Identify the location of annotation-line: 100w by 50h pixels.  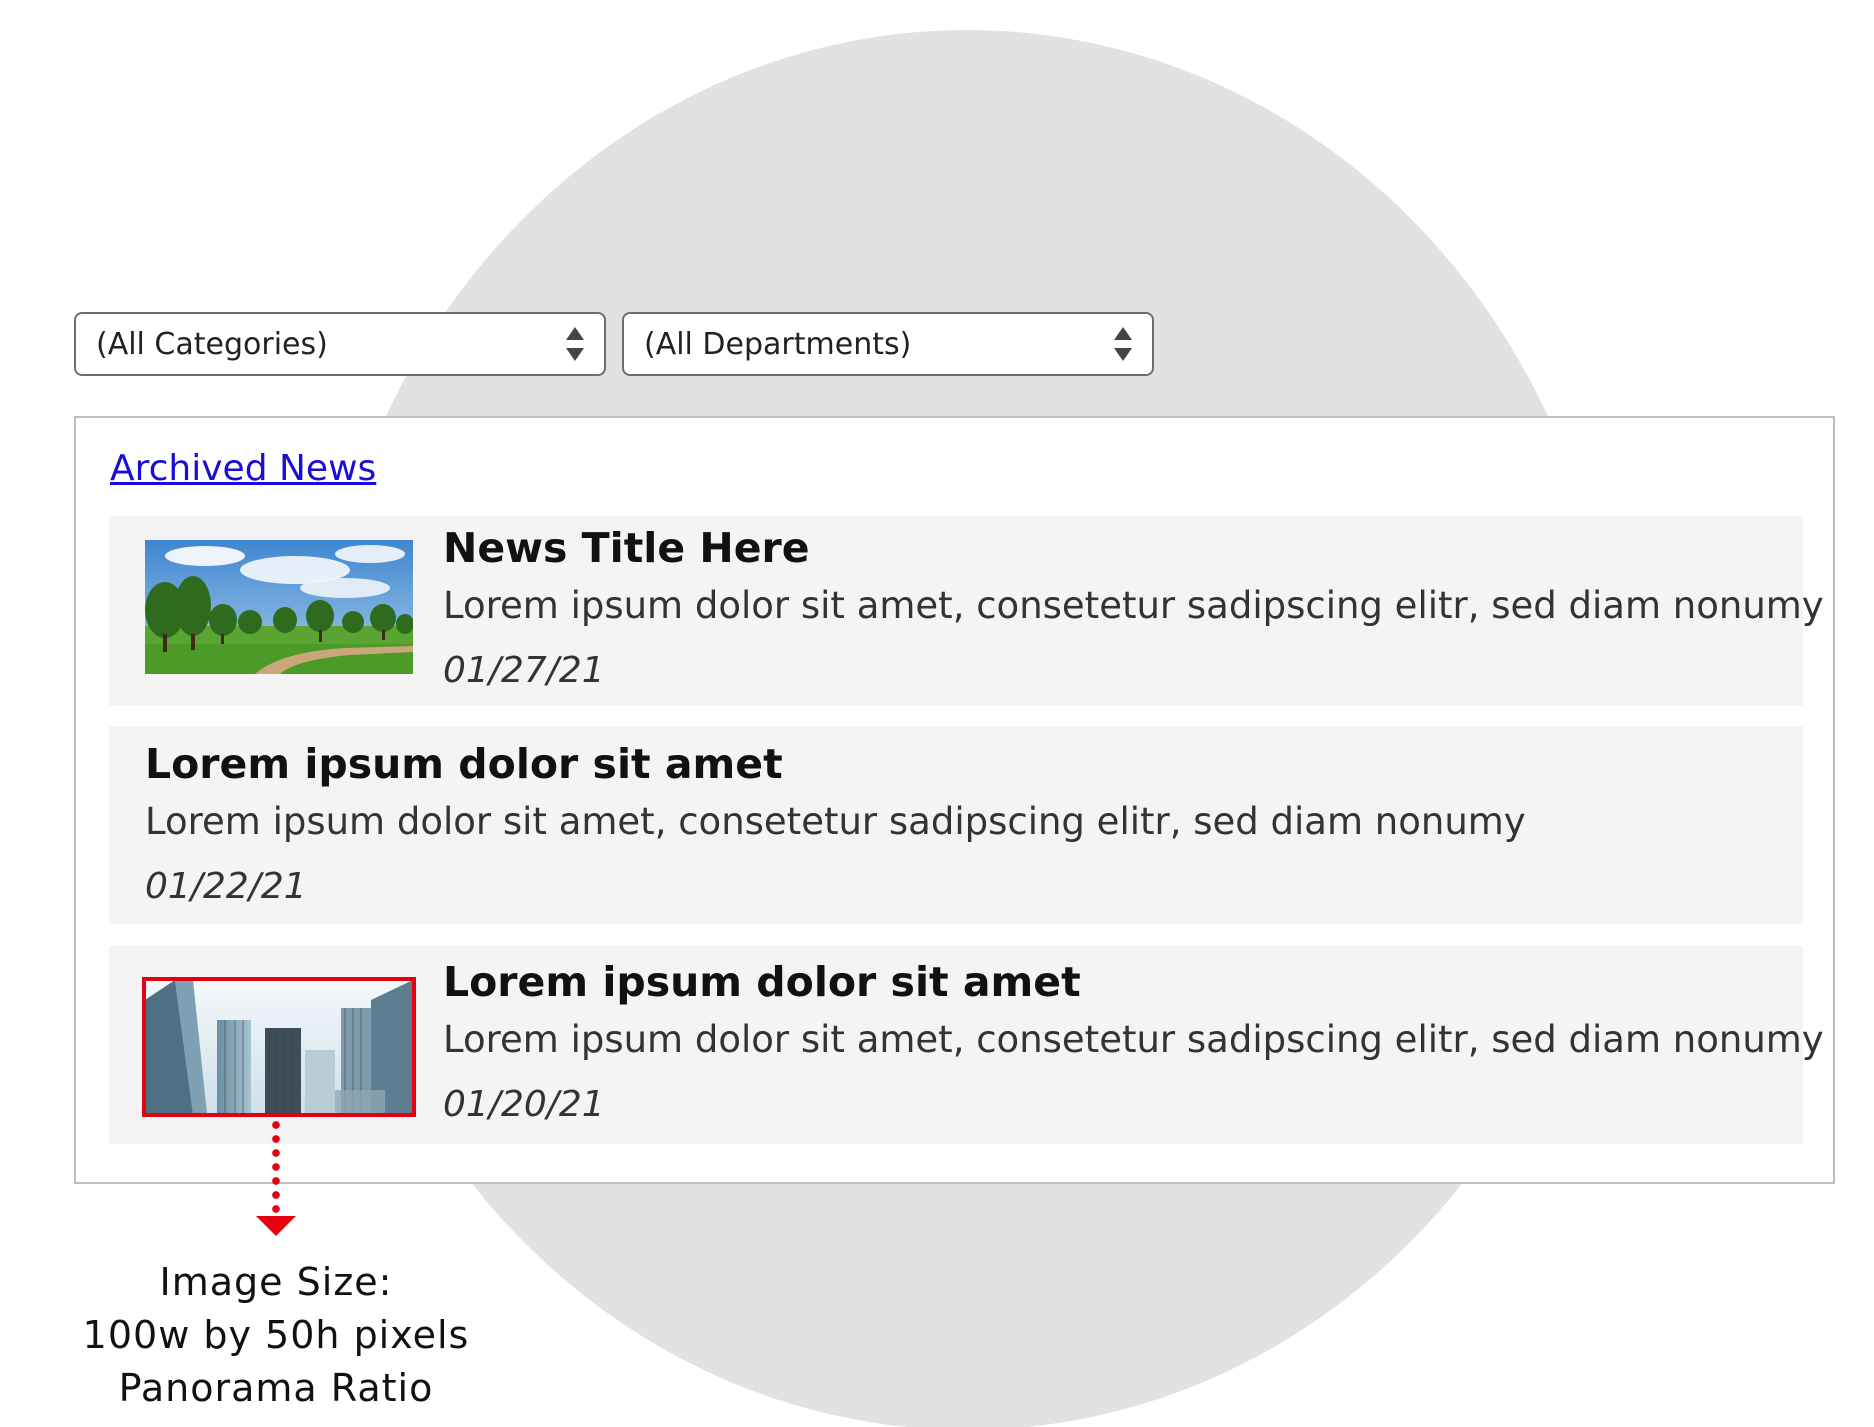
(276, 1335).